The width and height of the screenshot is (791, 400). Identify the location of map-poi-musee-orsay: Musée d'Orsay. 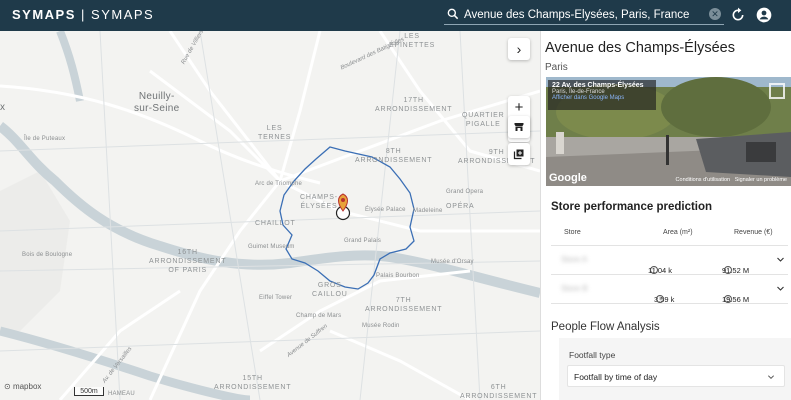
(452, 262).